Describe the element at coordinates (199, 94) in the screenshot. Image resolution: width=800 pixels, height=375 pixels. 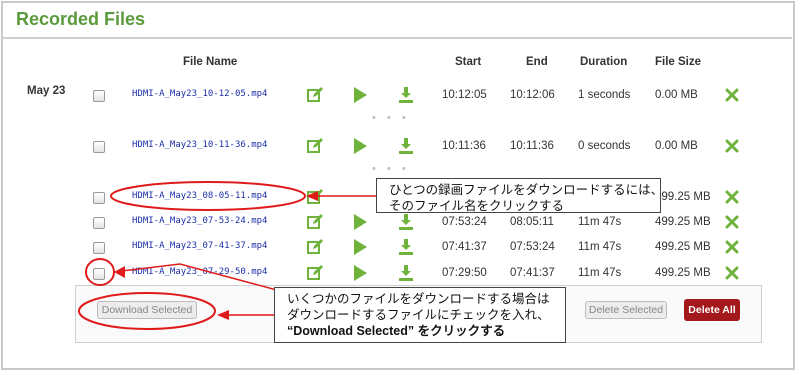
I see `file-name-link: HDMI-A_May23_10-12-05.mp4` at that location.